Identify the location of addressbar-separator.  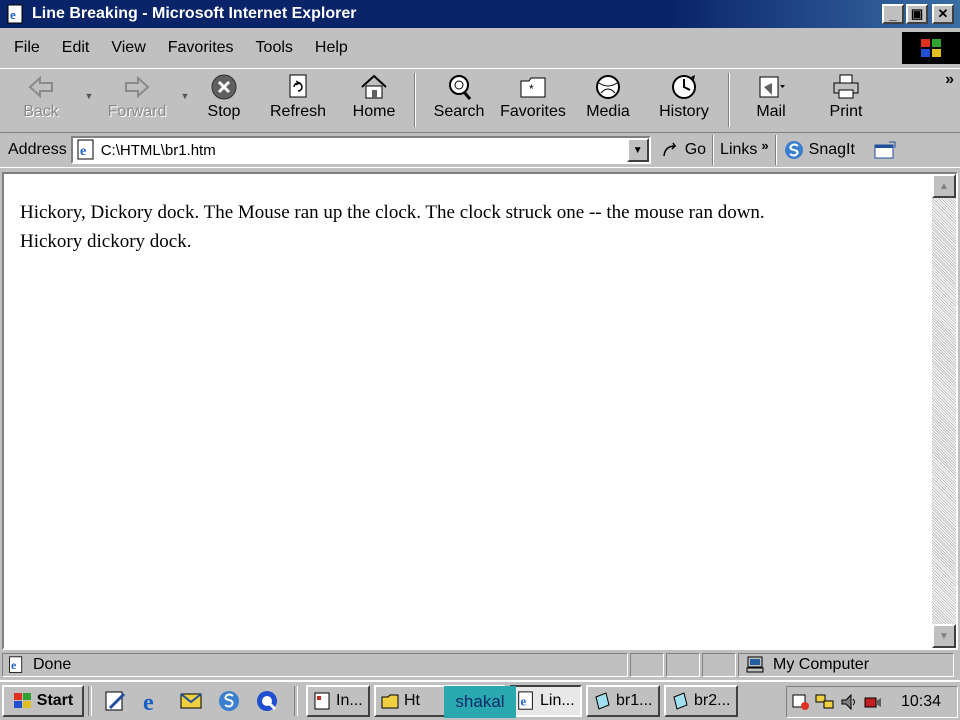
(713, 150).